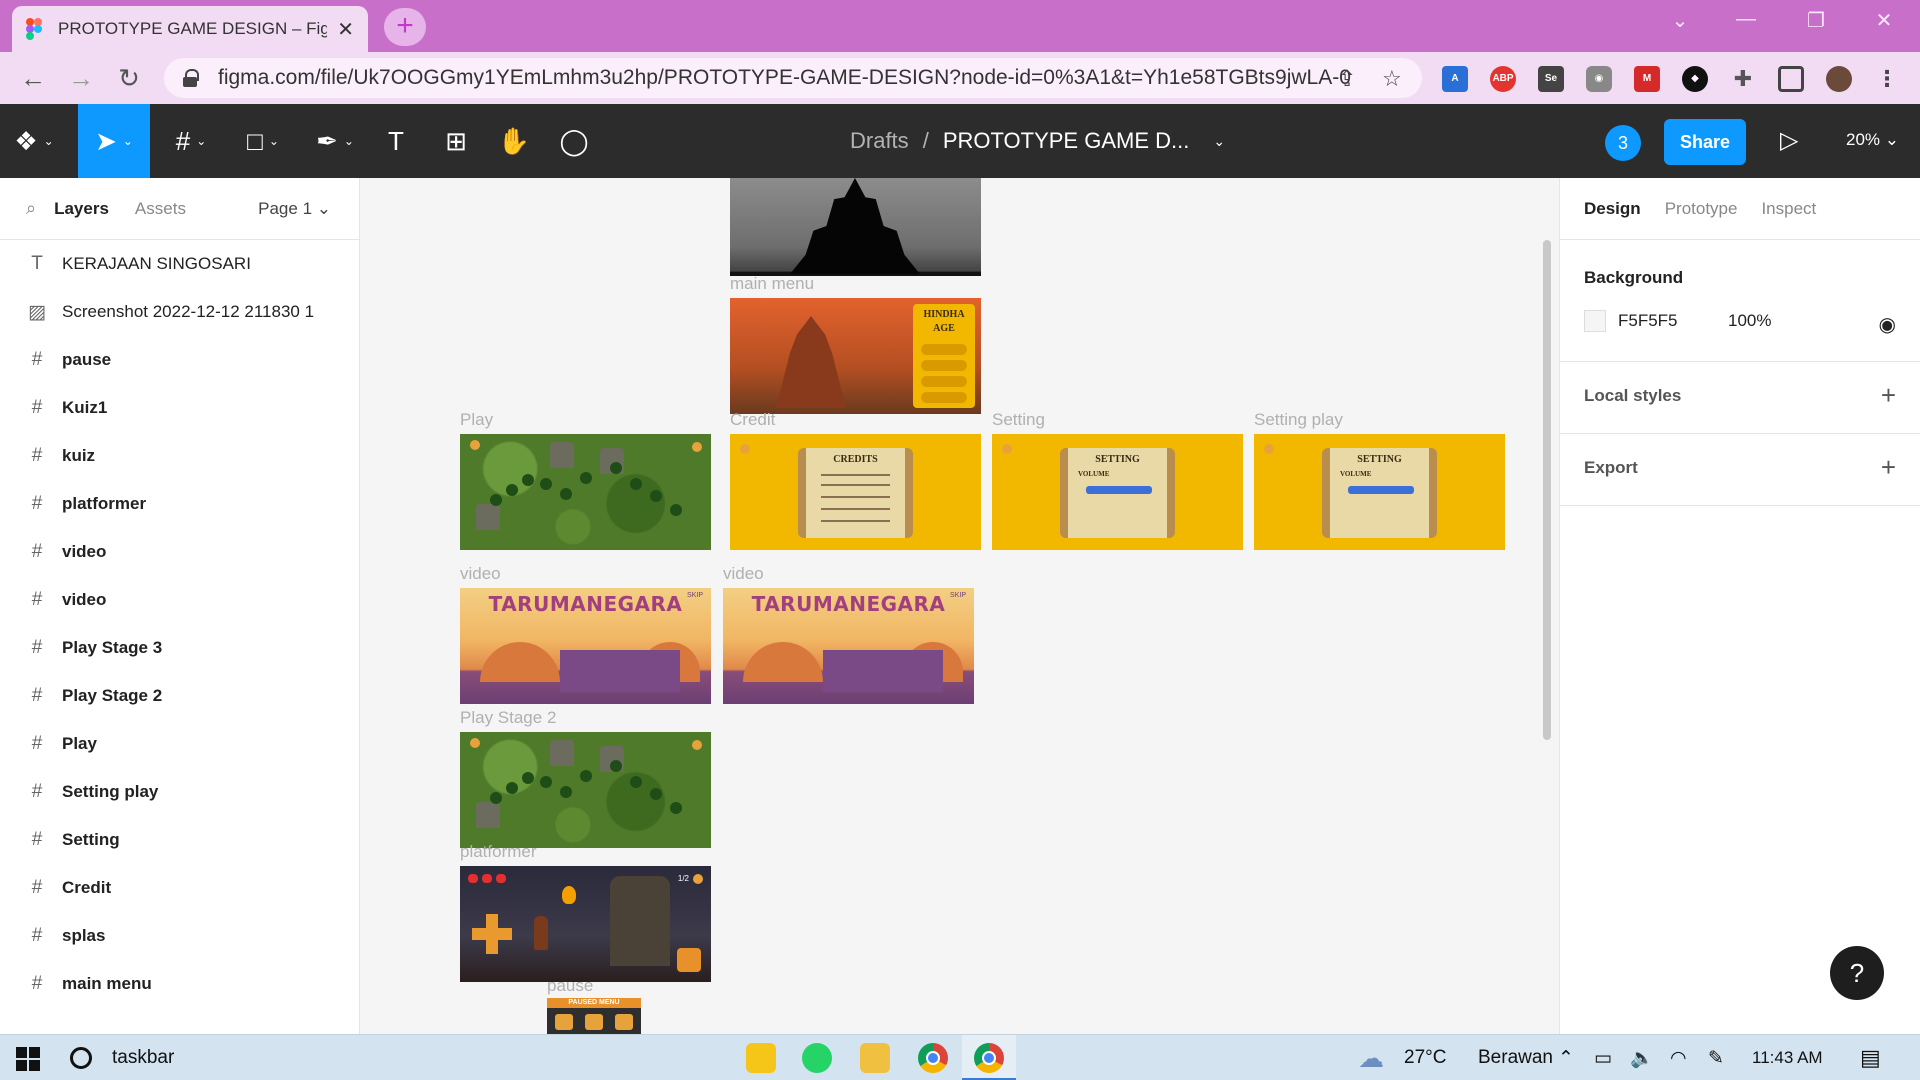  Describe the element at coordinates (179, 456) in the screenshot. I see `layer-row: # kuiz` at that location.